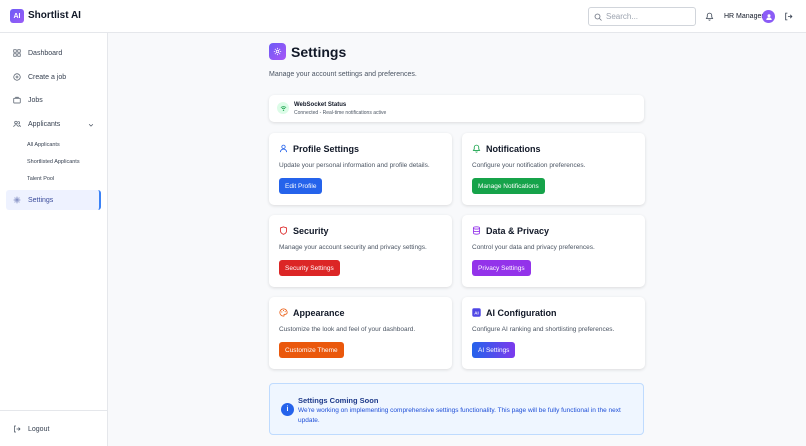  Describe the element at coordinates (319, 313) in the screenshot. I see `card-title: Appearance` at that location.